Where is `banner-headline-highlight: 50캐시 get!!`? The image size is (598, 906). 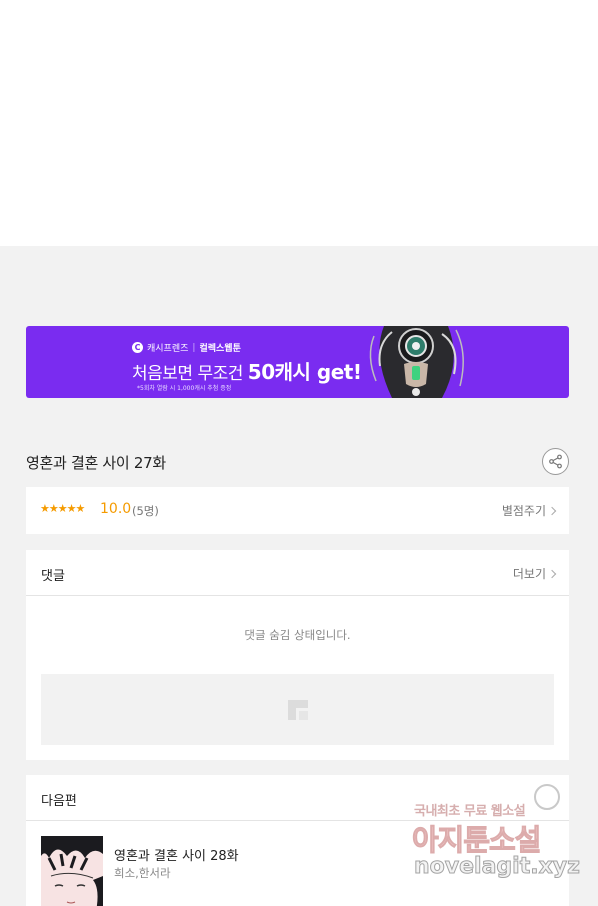 banner-headline-highlight: 50캐시 get!! is located at coordinates (309, 372).